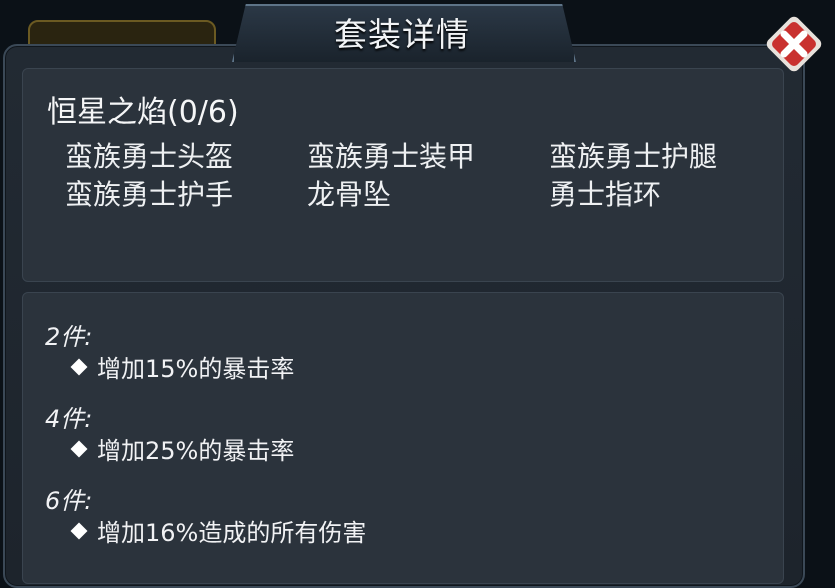 The image size is (835, 588). Describe the element at coordinates (69, 337) in the screenshot. I see `bonus-tier-label: 2件:` at that location.